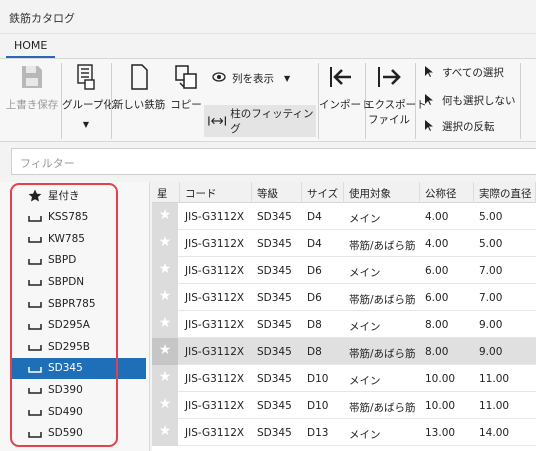 Image resolution: width=536 pixels, height=451 pixels. Describe the element at coordinates (344, 297) in the screenshot. I see `table-row: ★ JIS-G3112X SD345 D6 帯筋/あばら筋 6.00 7.00` at that location.